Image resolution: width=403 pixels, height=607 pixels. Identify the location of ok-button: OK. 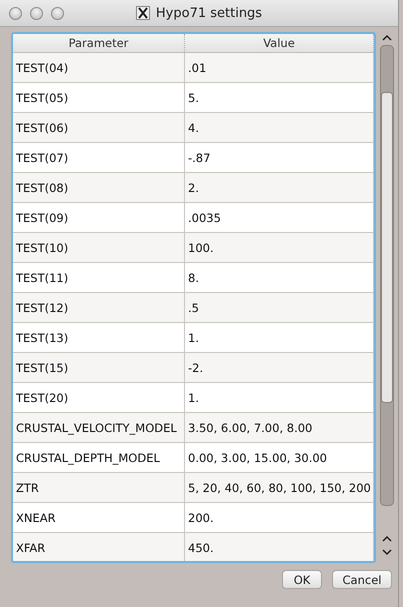
(302, 579).